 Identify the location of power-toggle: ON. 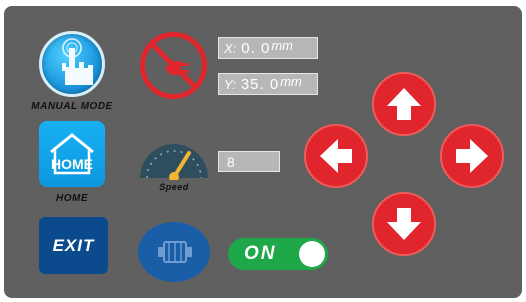
(278, 254).